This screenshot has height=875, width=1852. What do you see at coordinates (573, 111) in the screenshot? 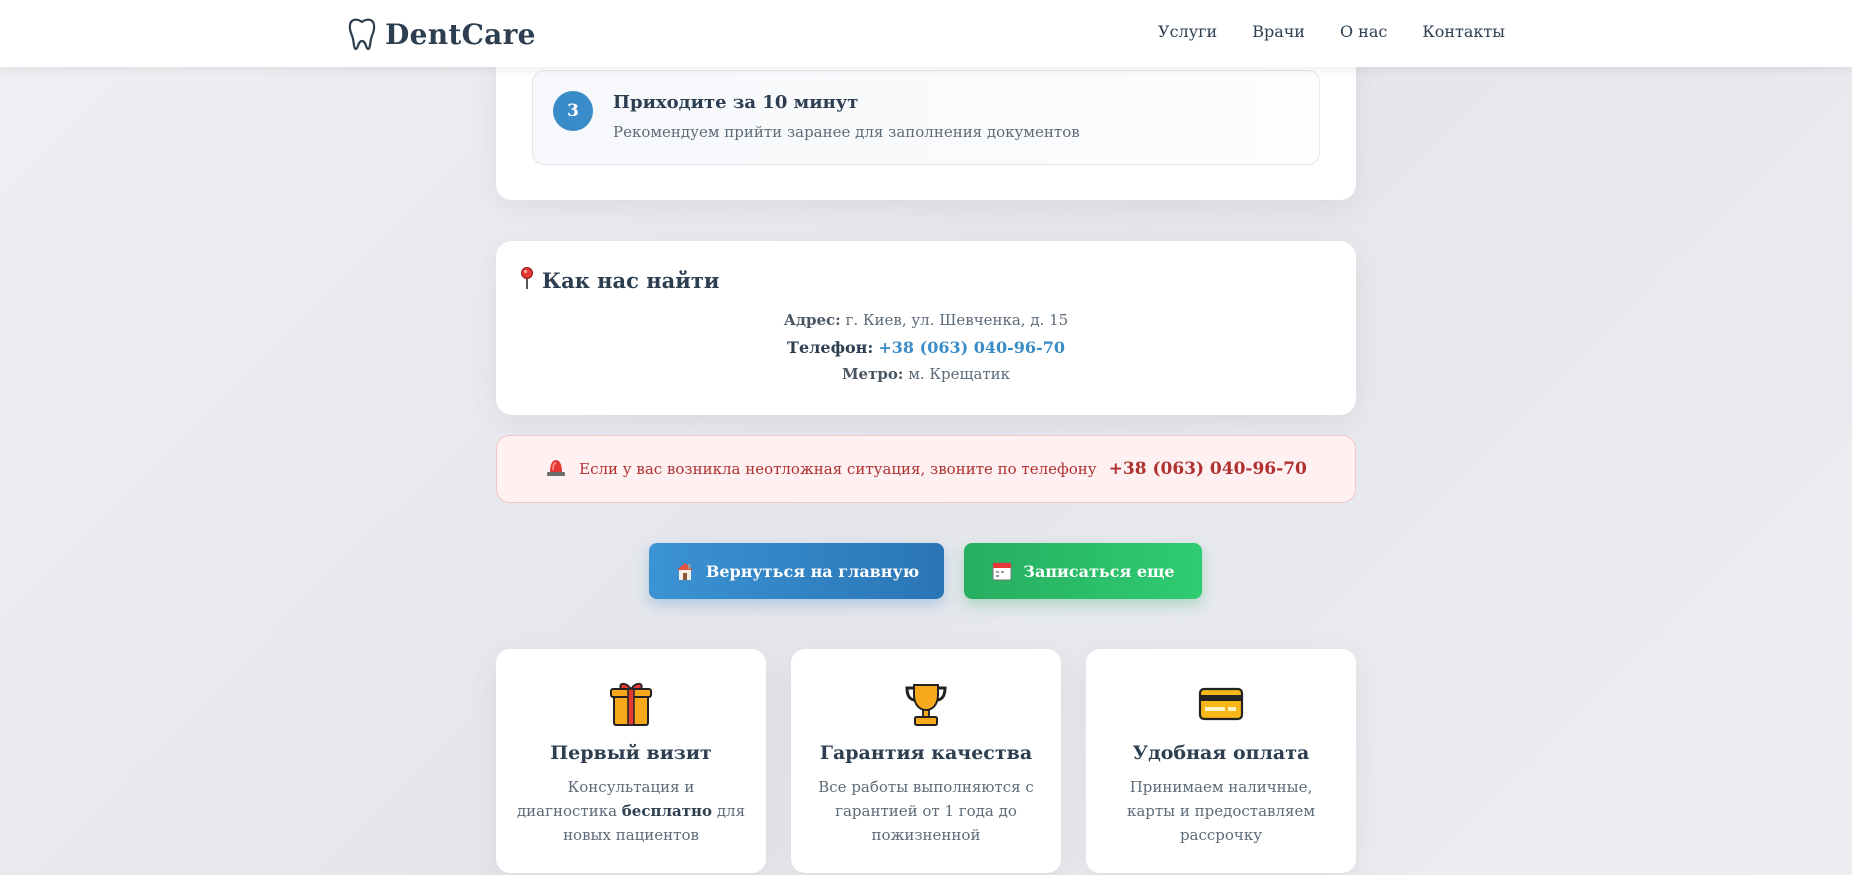
I see `step-number: 3` at bounding box center [573, 111].